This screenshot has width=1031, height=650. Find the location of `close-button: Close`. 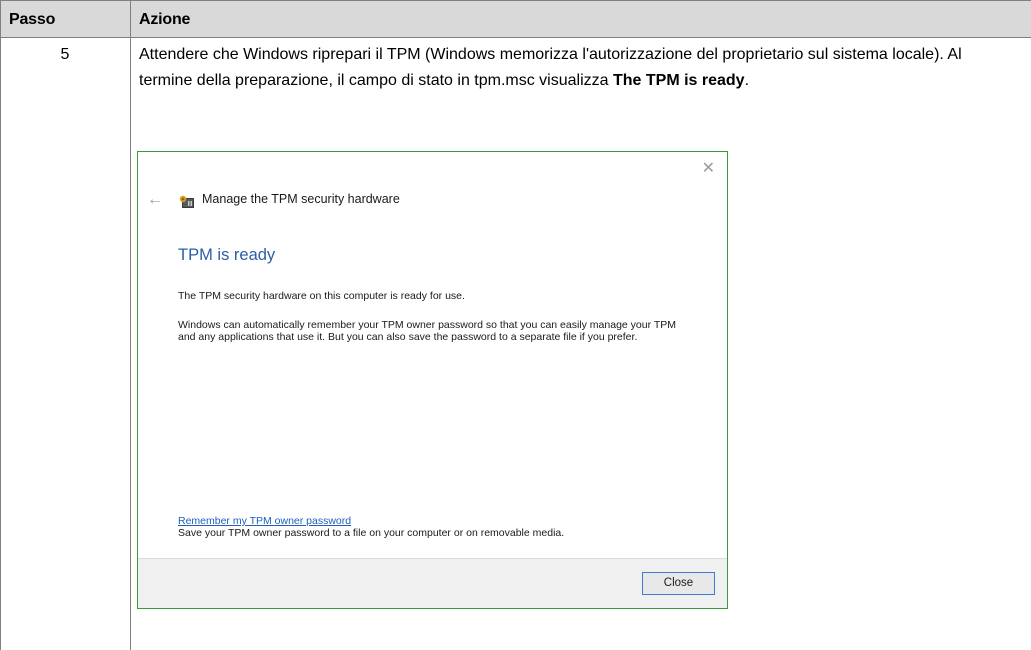

close-button: Close is located at coordinates (678, 583).